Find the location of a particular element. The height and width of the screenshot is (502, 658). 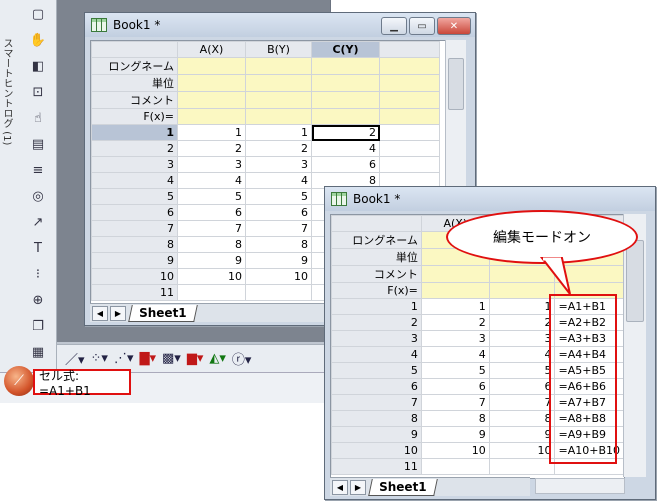

line-plot-icon: ／▾ is located at coordinates (75, 358).